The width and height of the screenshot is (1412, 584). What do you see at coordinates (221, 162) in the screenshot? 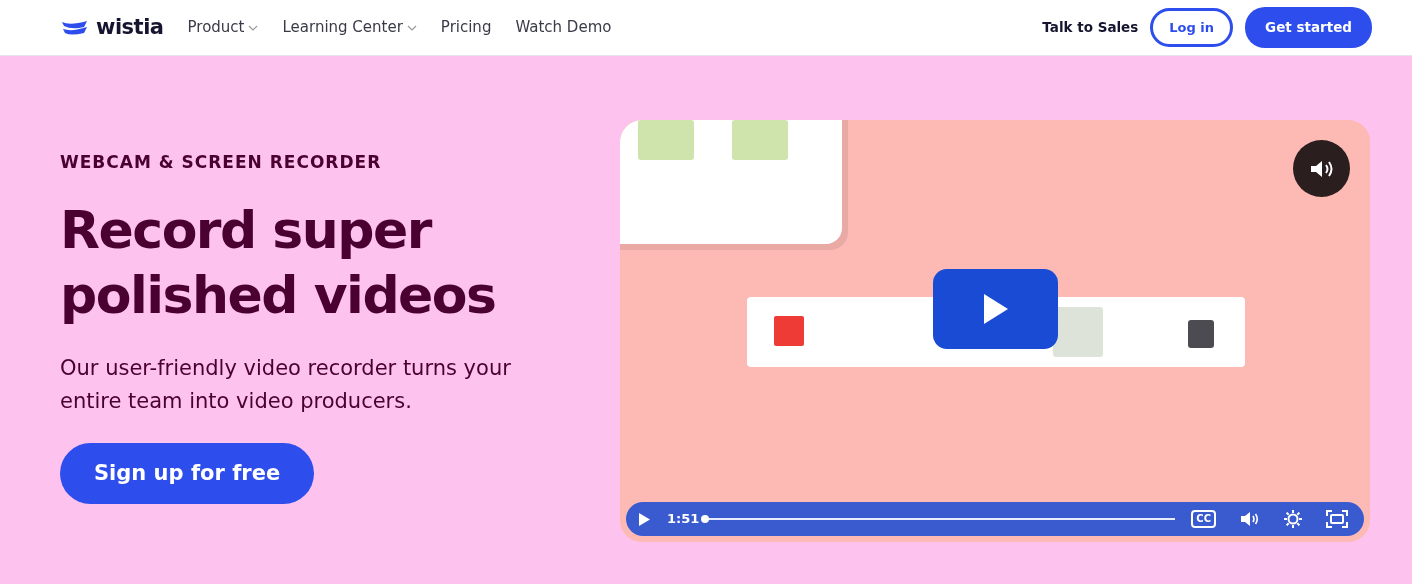
I see `eyebrow-label: WEBCAM & SCREEN RECORDER` at bounding box center [221, 162].